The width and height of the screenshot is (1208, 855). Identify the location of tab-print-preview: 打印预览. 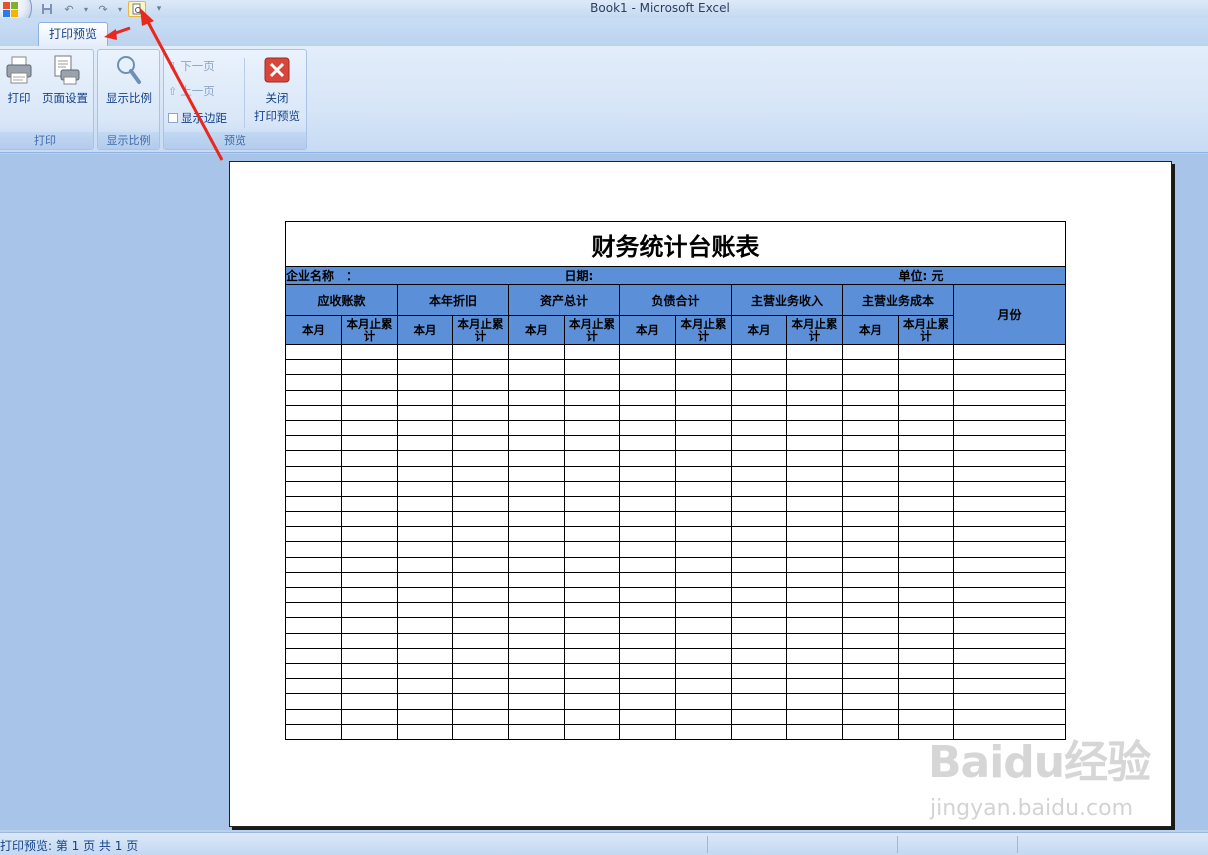
(73, 34).